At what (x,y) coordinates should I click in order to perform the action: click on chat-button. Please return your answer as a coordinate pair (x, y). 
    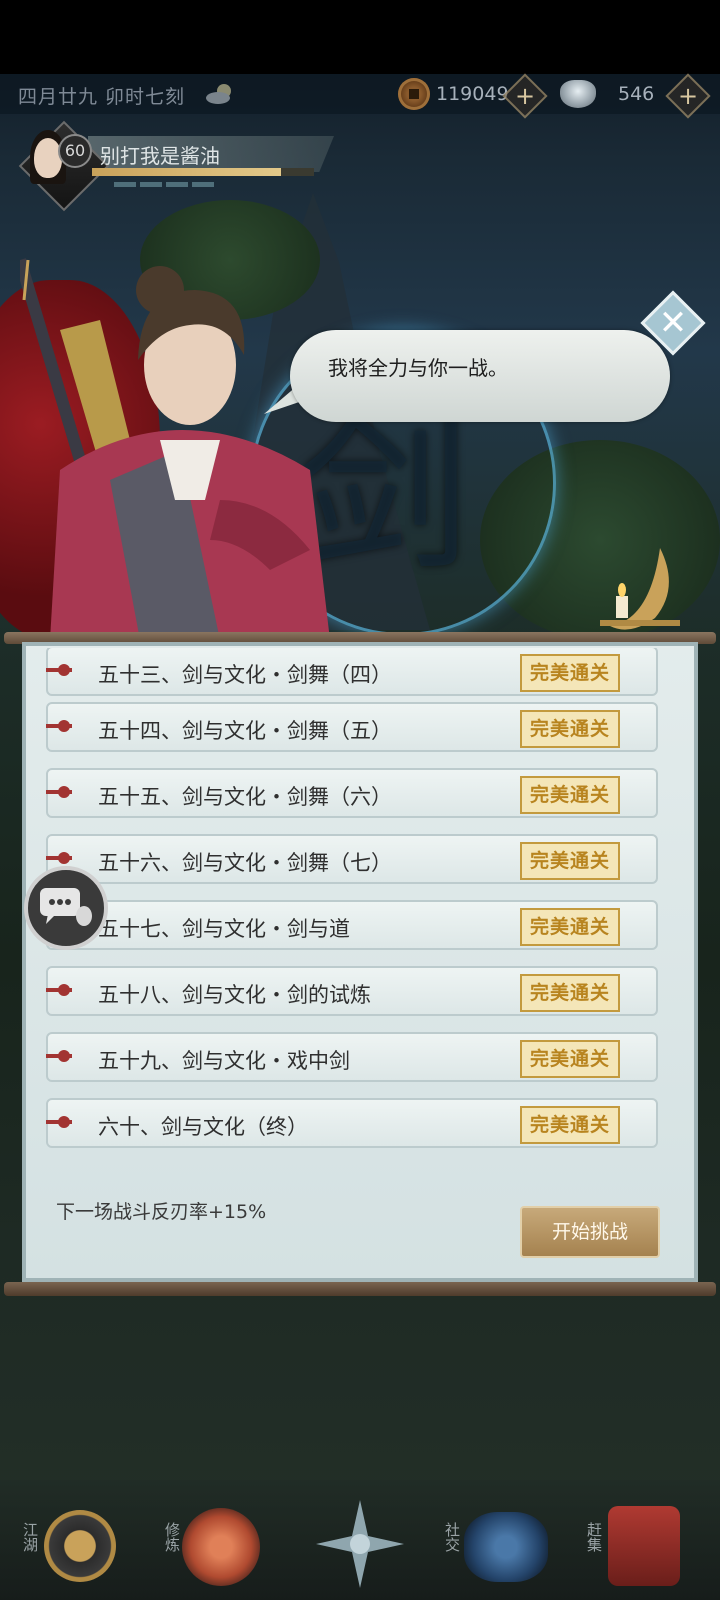
    Looking at the image, I should click on (66, 908).